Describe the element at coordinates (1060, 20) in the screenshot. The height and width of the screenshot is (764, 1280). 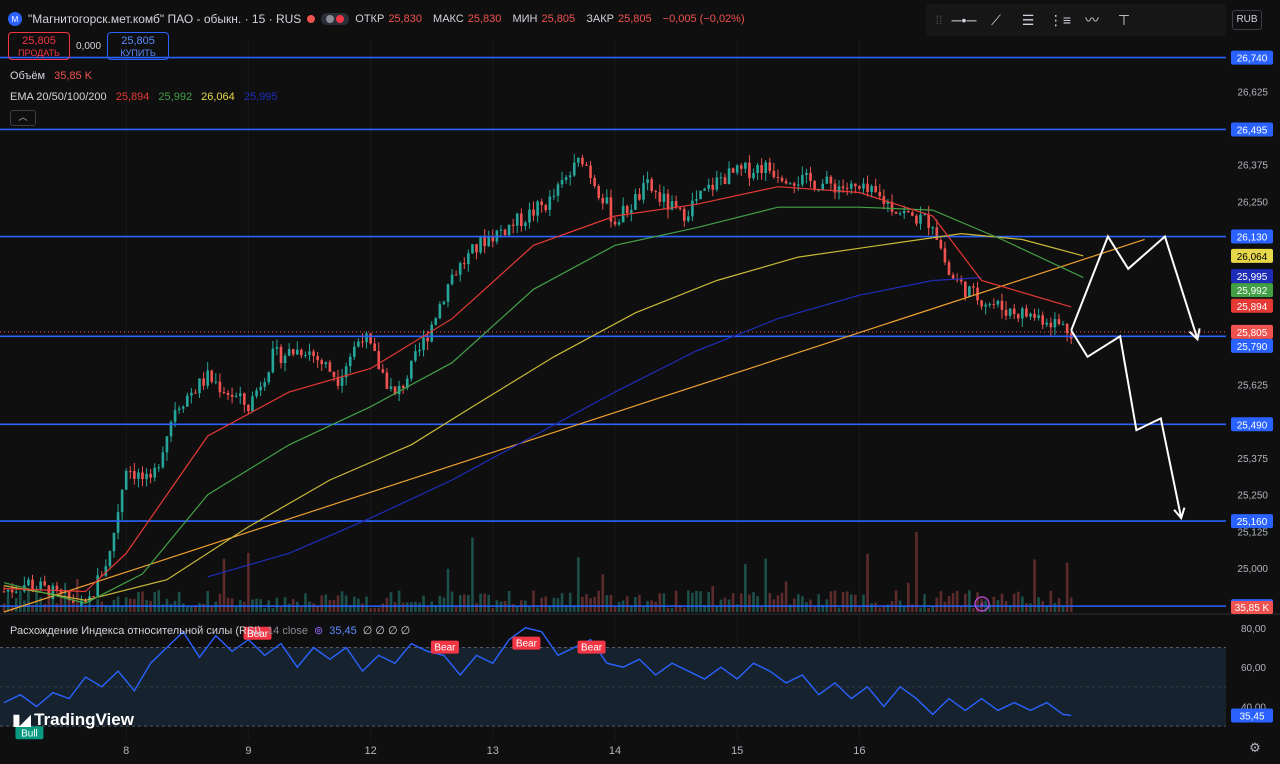
I see `parallel-channel-icon: ⋮≡` at that location.